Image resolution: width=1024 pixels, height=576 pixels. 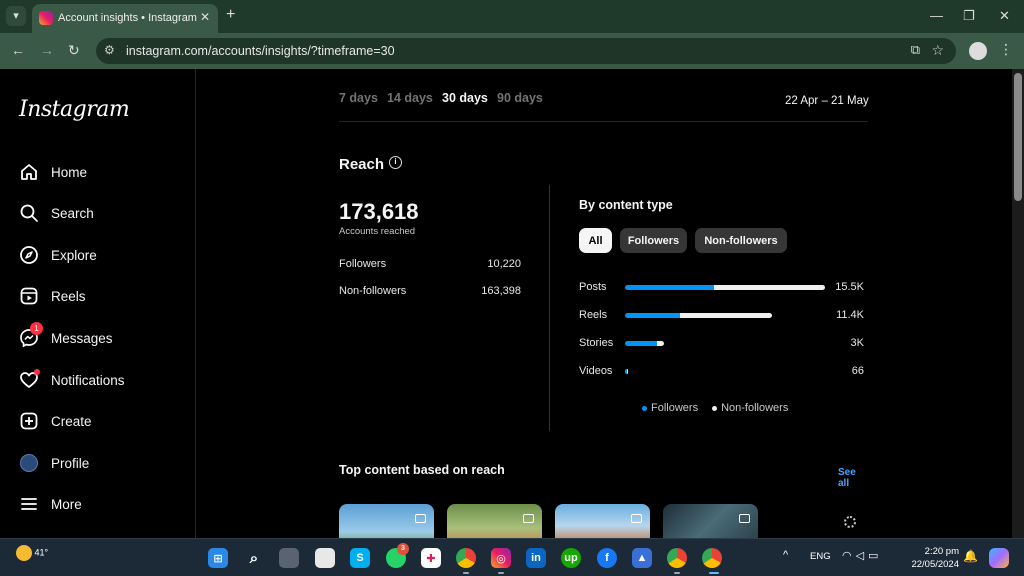 I want to click on minimize-button: —, so click(x=936, y=15).